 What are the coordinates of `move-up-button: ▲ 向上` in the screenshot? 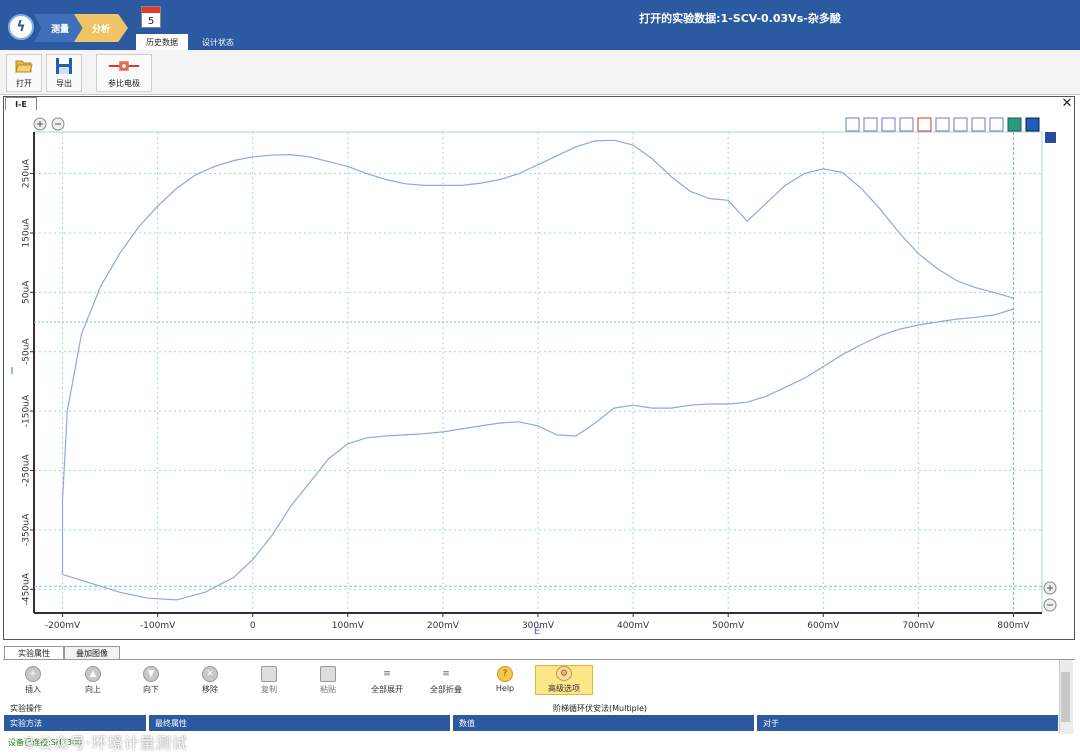 It's located at (93, 682).